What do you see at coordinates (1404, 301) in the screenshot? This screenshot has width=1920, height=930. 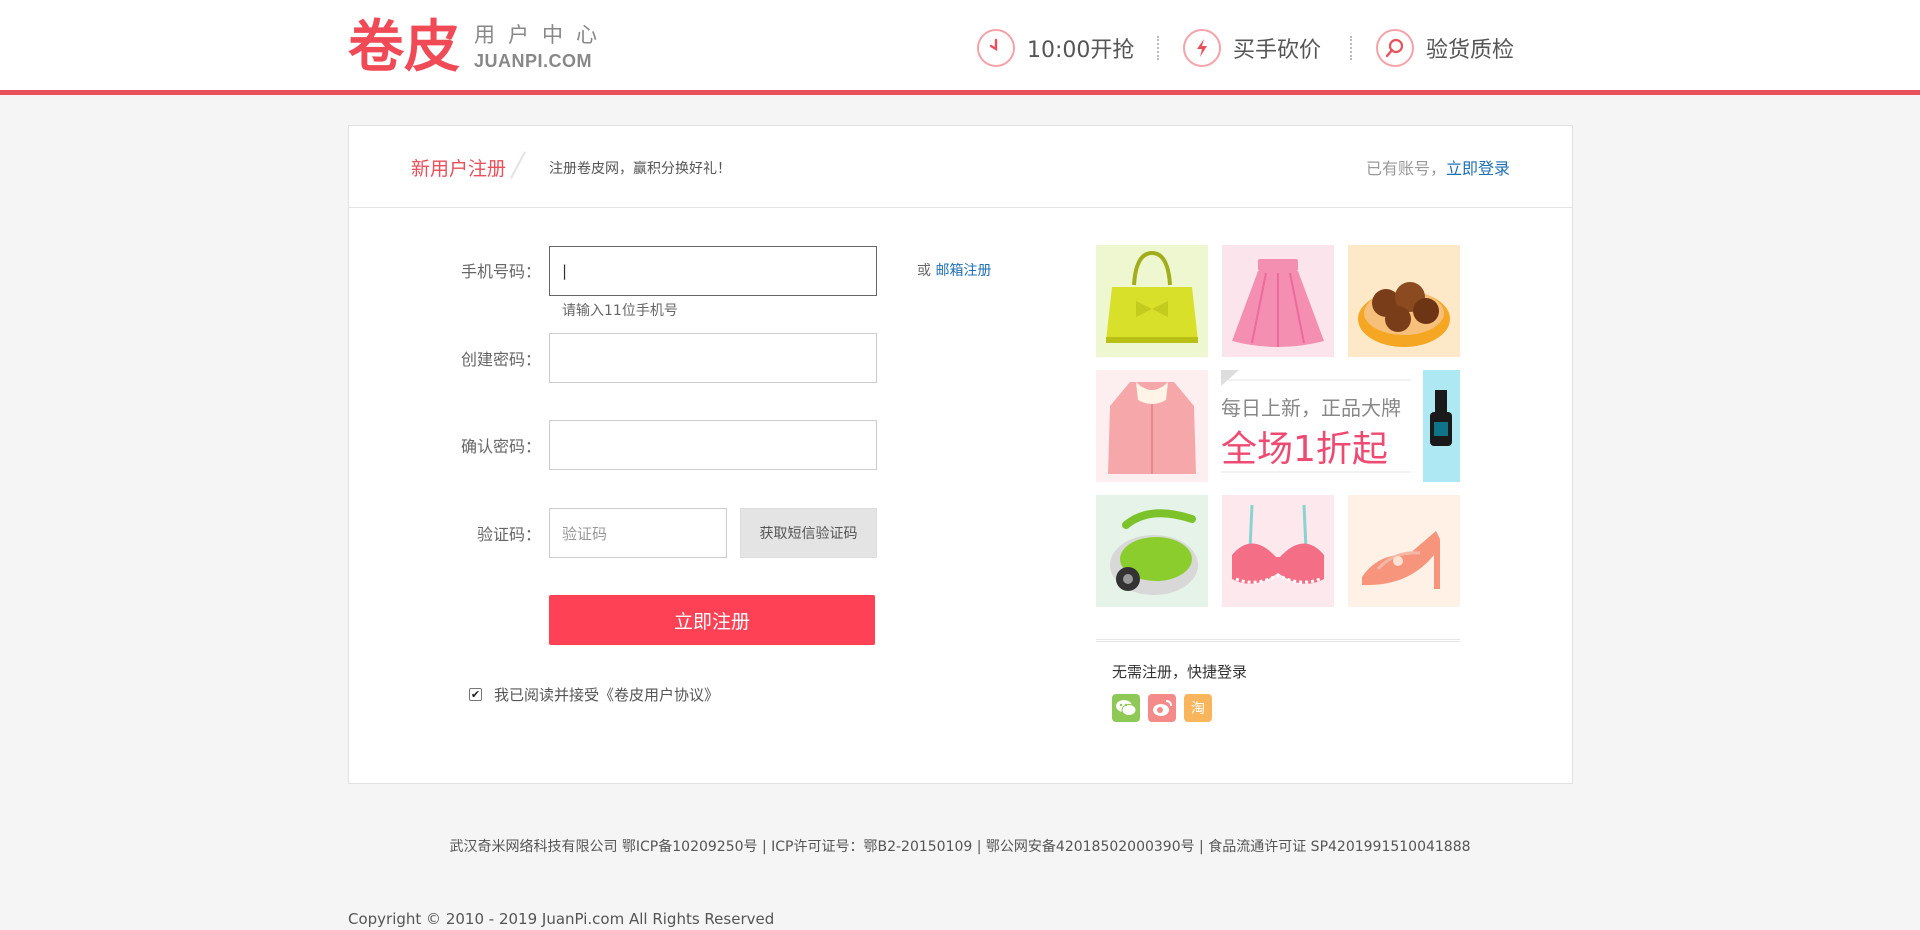 I see `nuts-image` at bounding box center [1404, 301].